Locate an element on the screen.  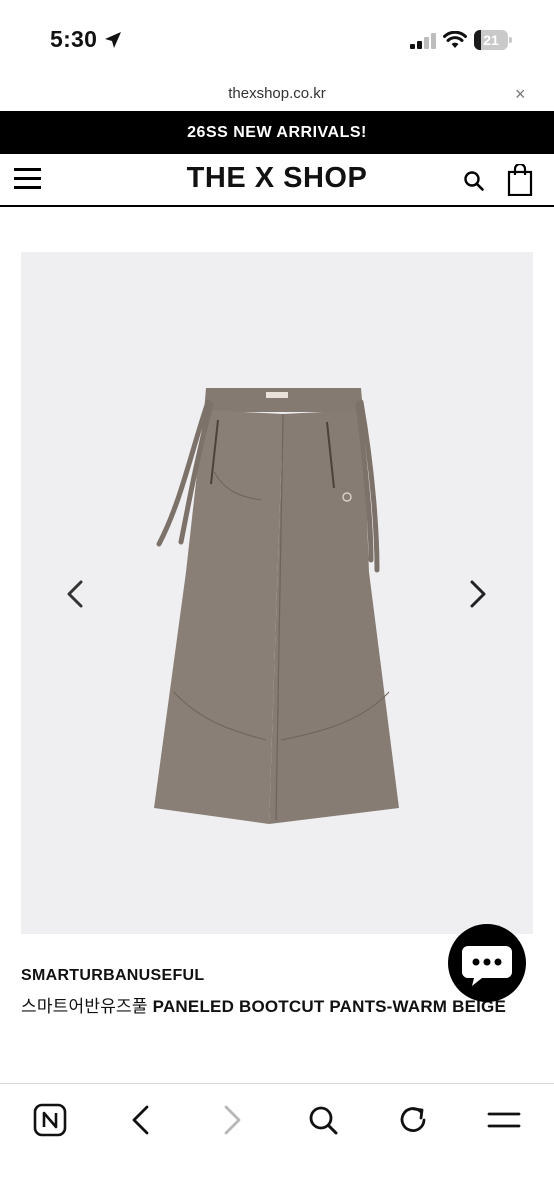
forward-icon is located at coordinates (232, 1120).